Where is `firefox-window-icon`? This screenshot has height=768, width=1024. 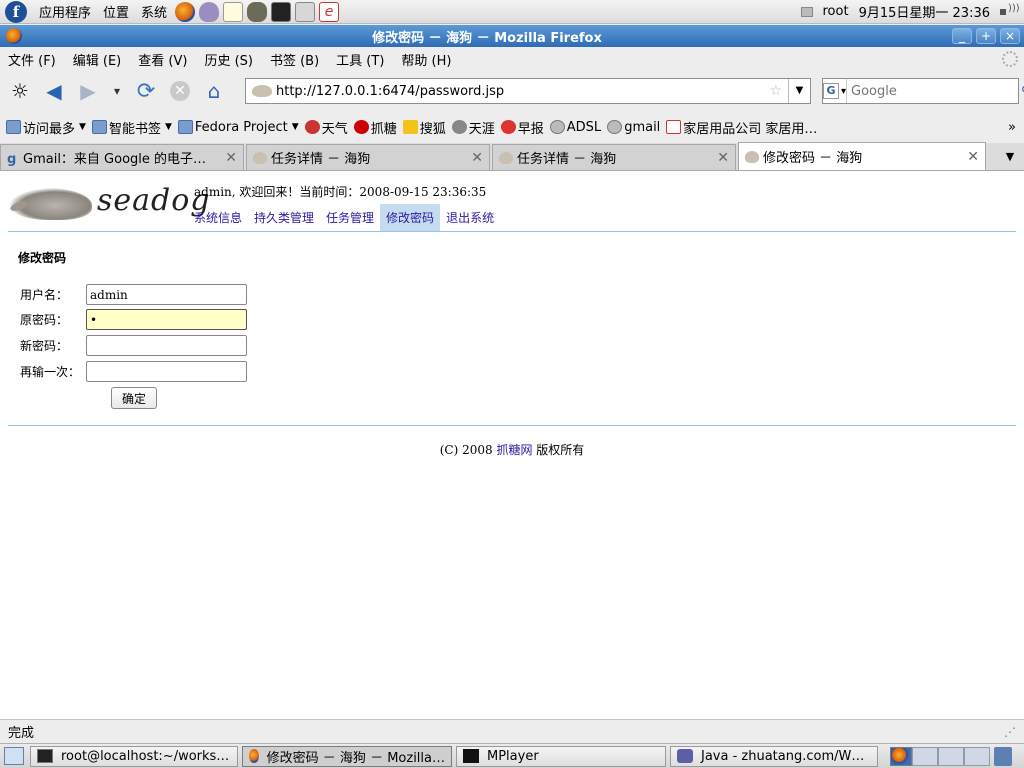
firefox-window-icon is located at coordinates (14, 36).